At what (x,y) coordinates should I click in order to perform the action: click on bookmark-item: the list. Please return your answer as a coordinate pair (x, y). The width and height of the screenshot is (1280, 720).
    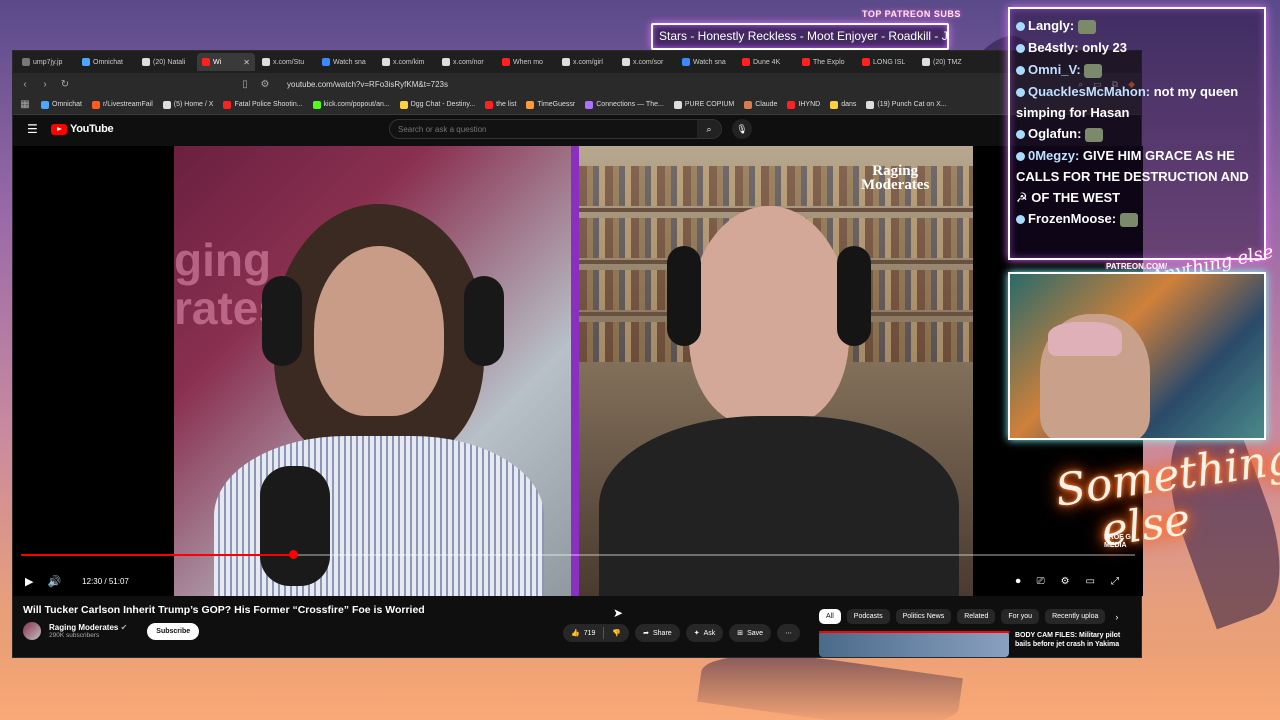
    Looking at the image, I should click on (500, 104).